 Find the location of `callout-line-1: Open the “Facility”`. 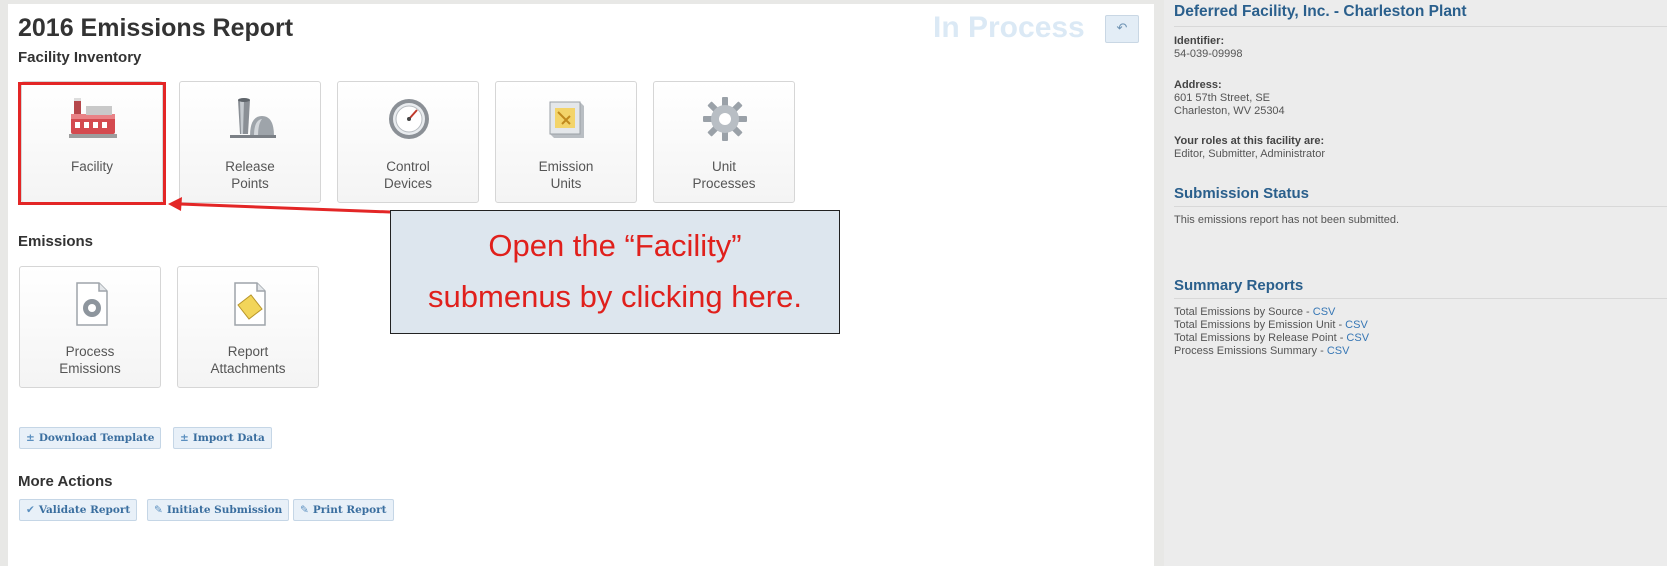

callout-line-1: Open the “Facility” is located at coordinates (615, 245).